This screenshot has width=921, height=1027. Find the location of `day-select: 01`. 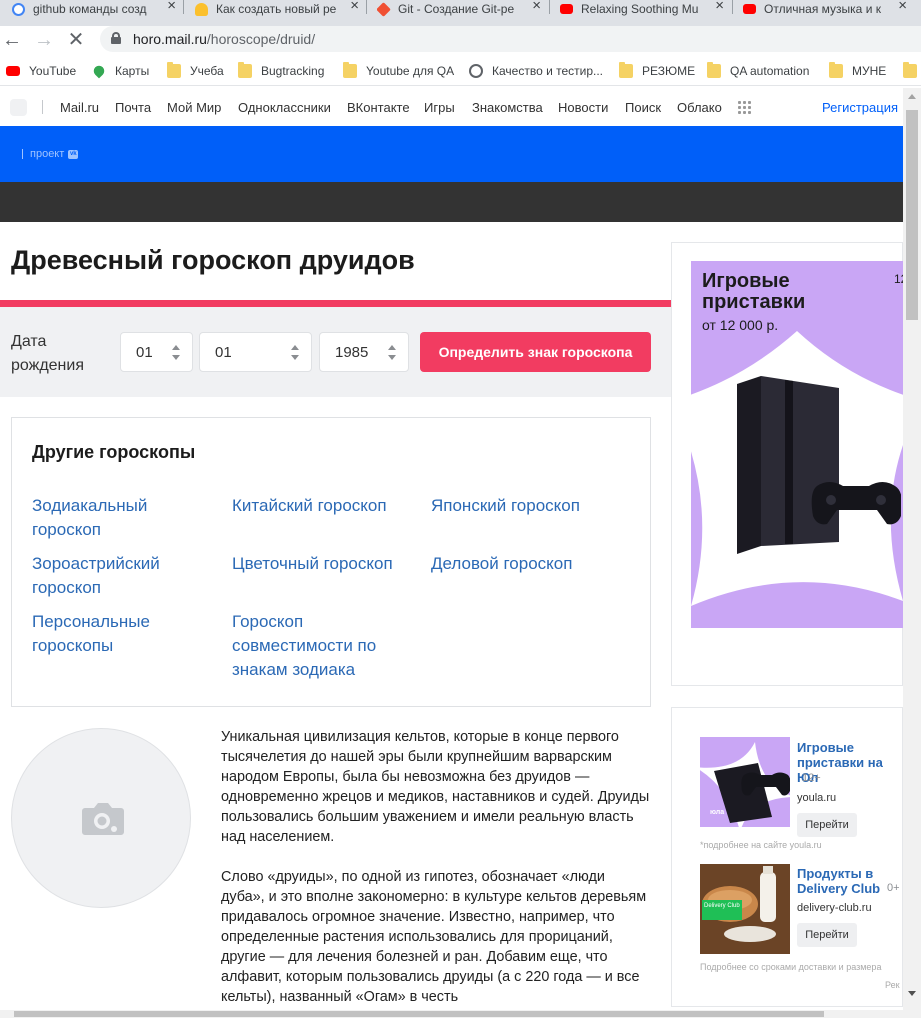

day-select: 01 is located at coordinates (156, 352).